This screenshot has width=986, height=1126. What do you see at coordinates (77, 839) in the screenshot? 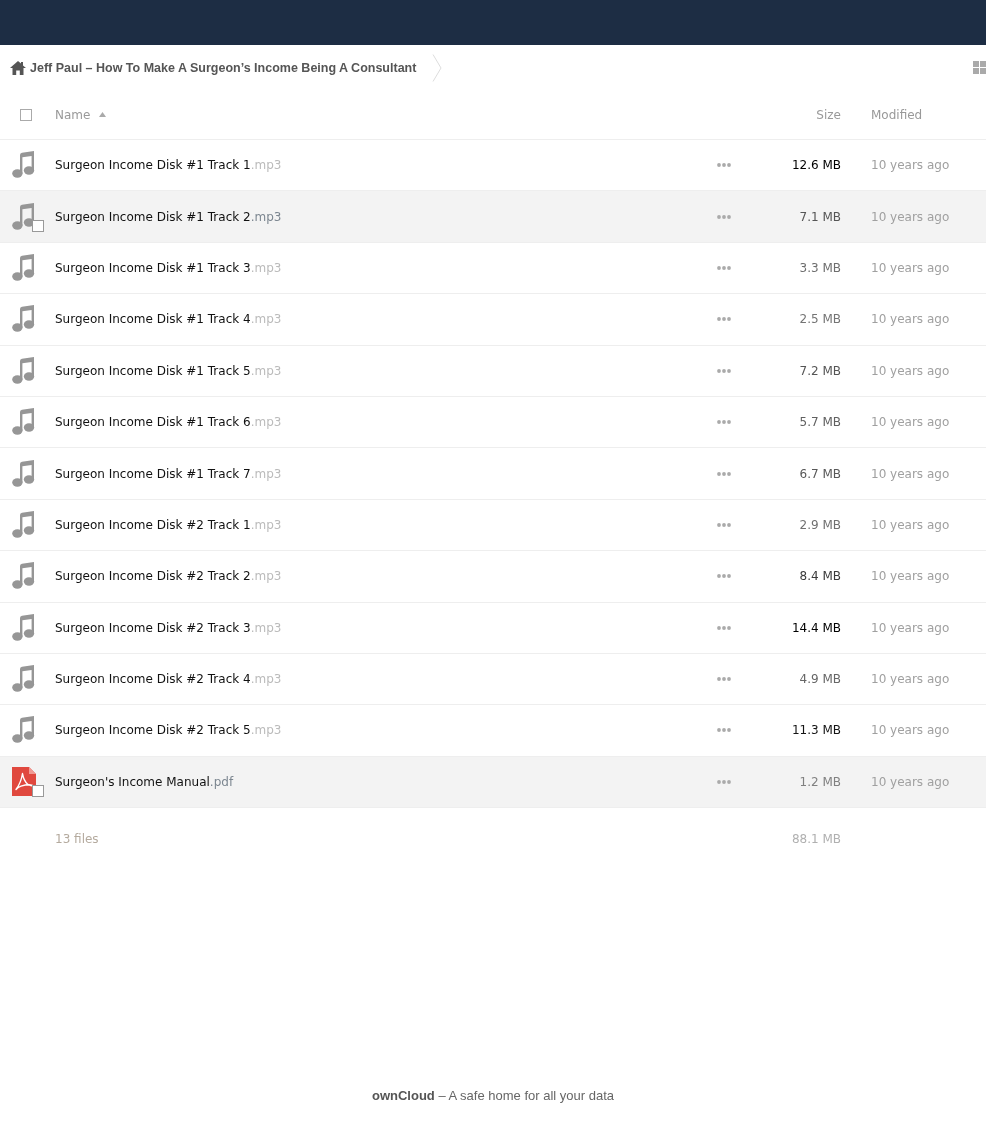
I see `file-count: 13 files` at bounding box center [77, 839].